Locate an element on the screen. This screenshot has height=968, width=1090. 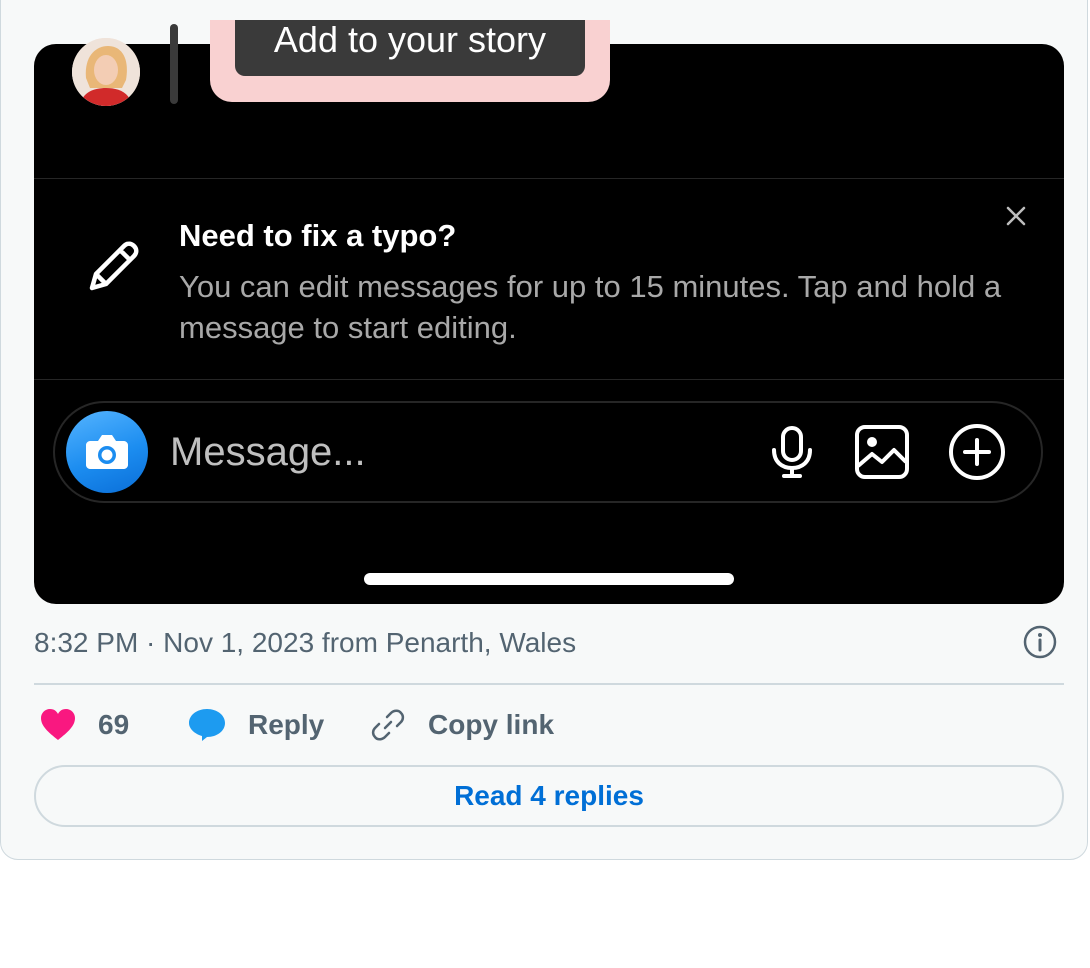
image-icon is located at coordinates (882, 452).